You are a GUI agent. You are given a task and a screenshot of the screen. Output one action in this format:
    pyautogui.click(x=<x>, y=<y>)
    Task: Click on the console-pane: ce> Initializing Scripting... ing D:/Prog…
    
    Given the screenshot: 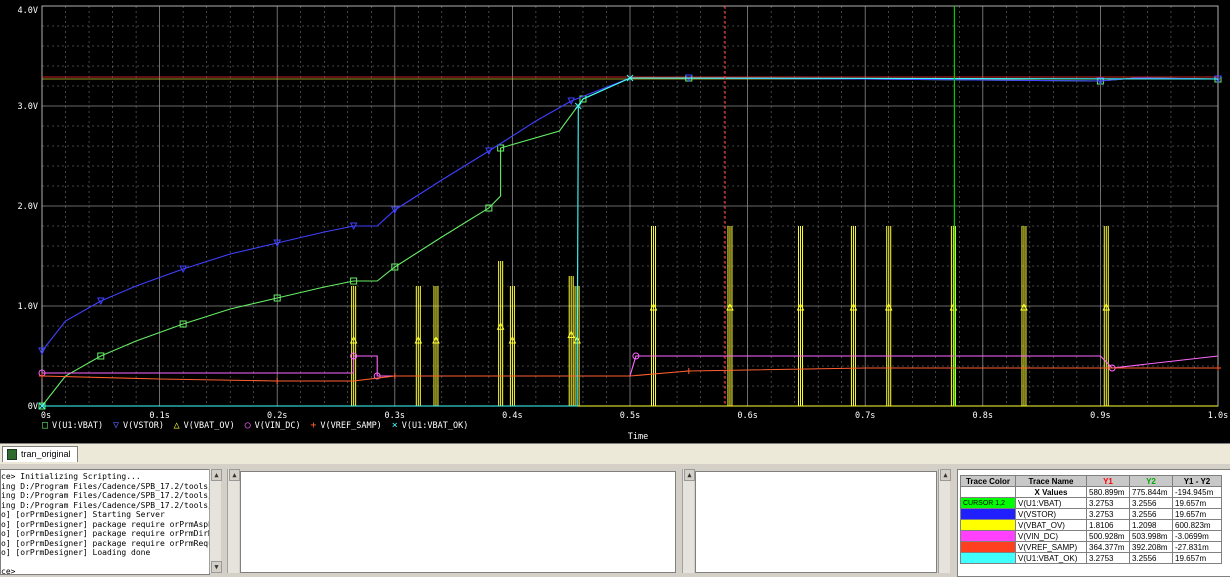 What is the action you would take?
    pyautogui.click(x=105, y=522)
    